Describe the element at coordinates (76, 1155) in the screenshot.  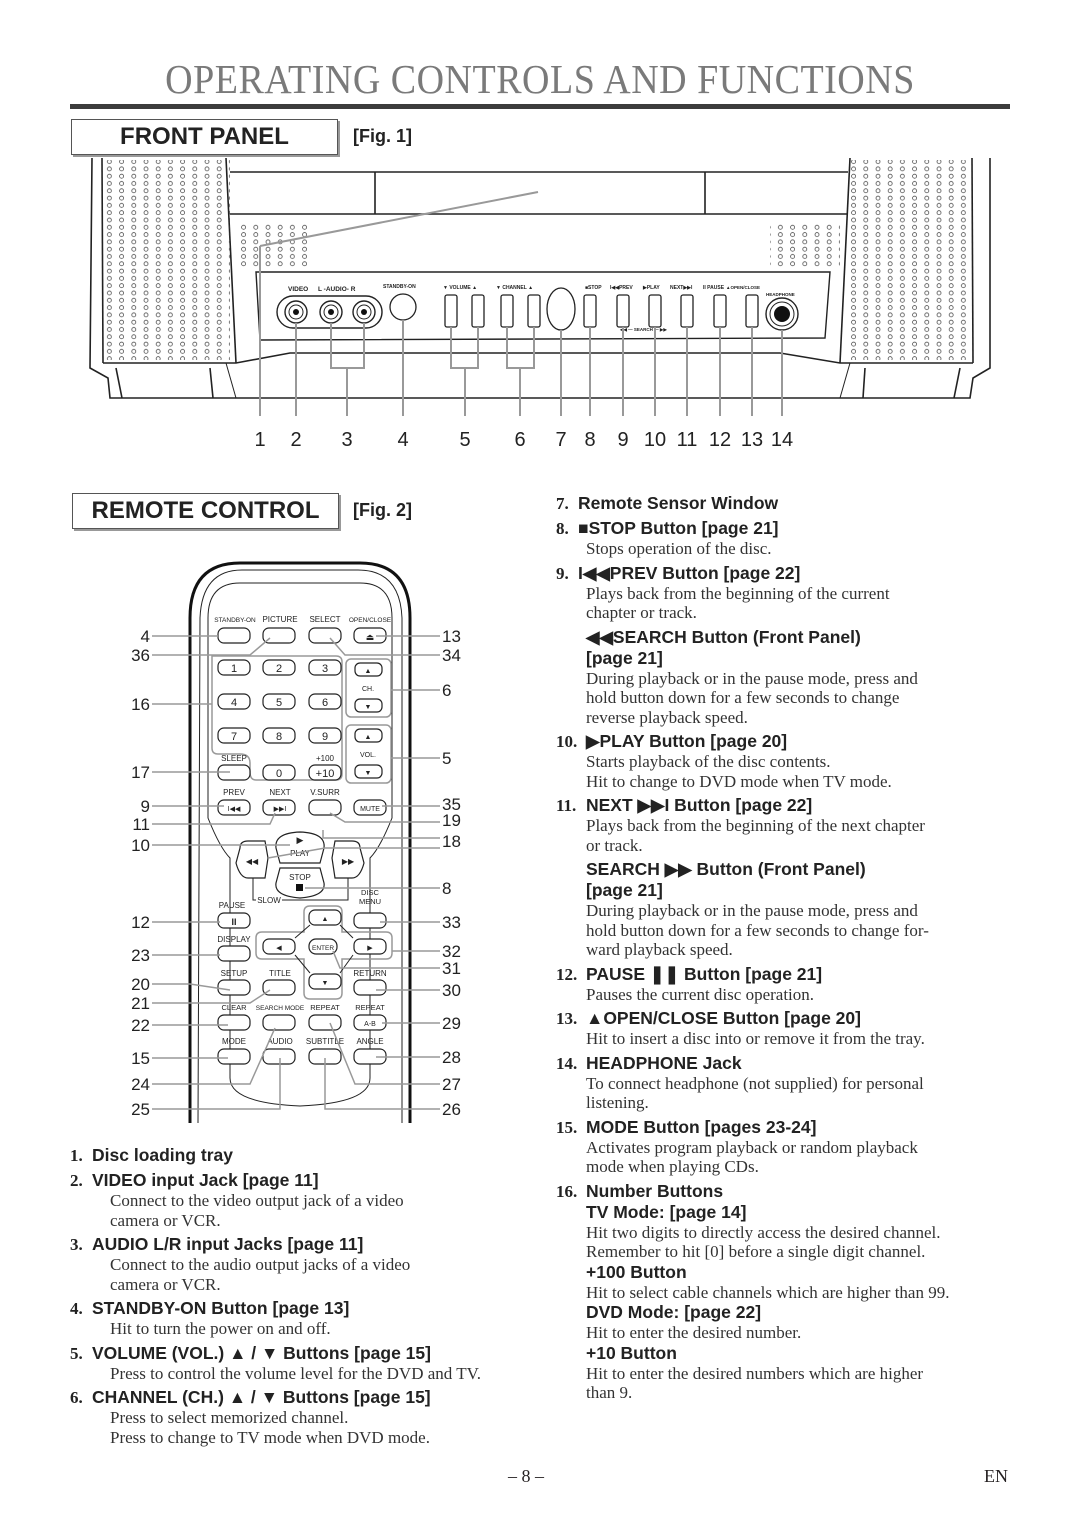
I see `item-number: 1.` at that location.